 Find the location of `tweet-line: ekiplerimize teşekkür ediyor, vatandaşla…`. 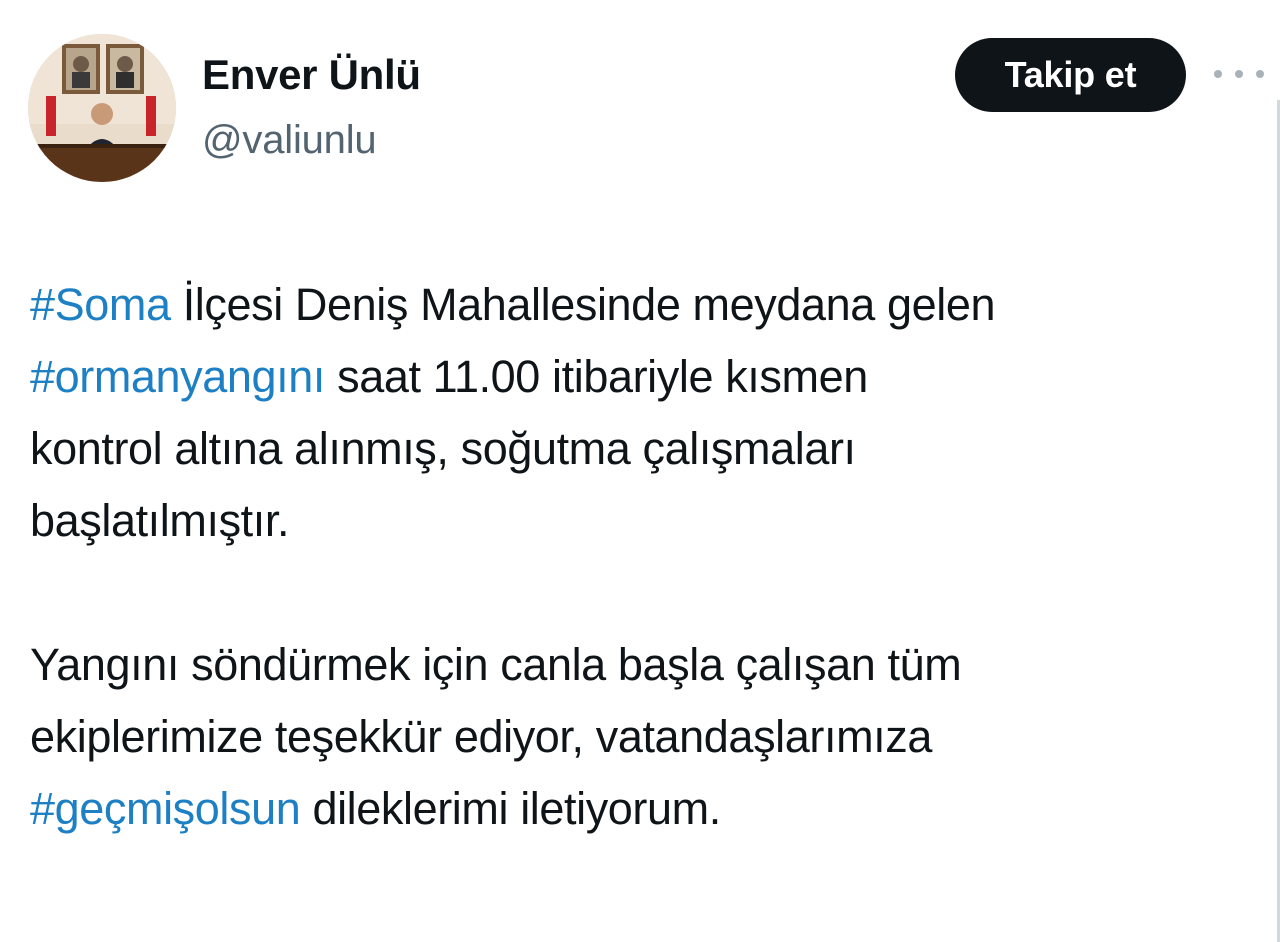

tweet-line: ekiplerimize teşekkür ediyor, vatandaşla… is located at coordinates (481, 736).